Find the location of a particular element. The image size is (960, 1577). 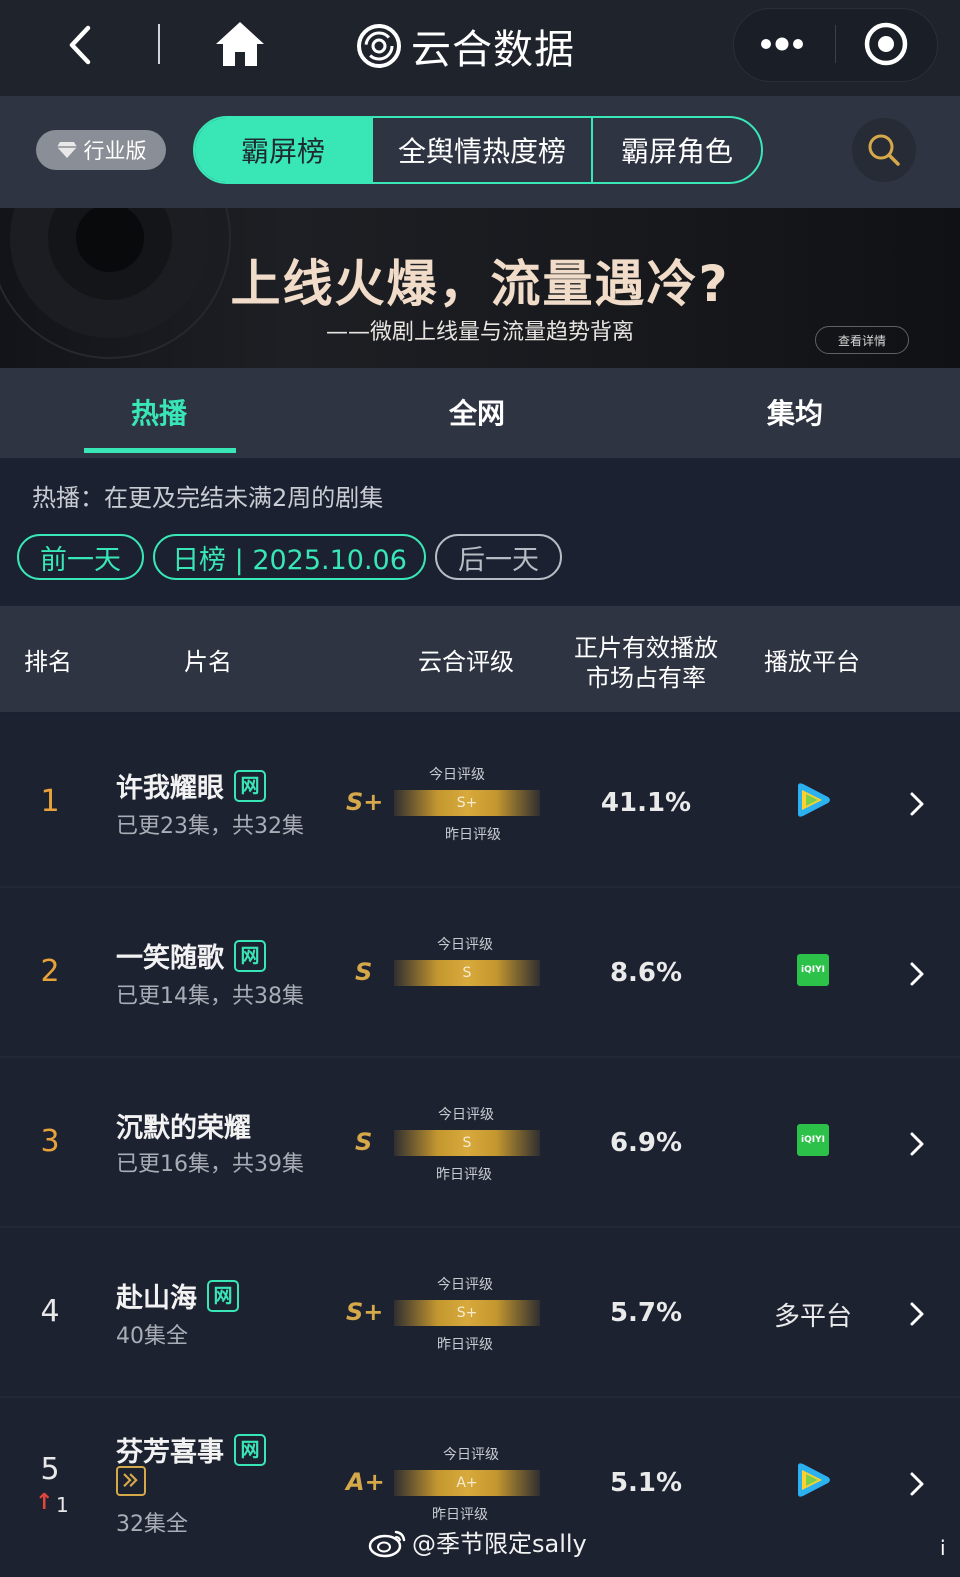

gauge-value: A+ is located at coordinates (467, 1483).